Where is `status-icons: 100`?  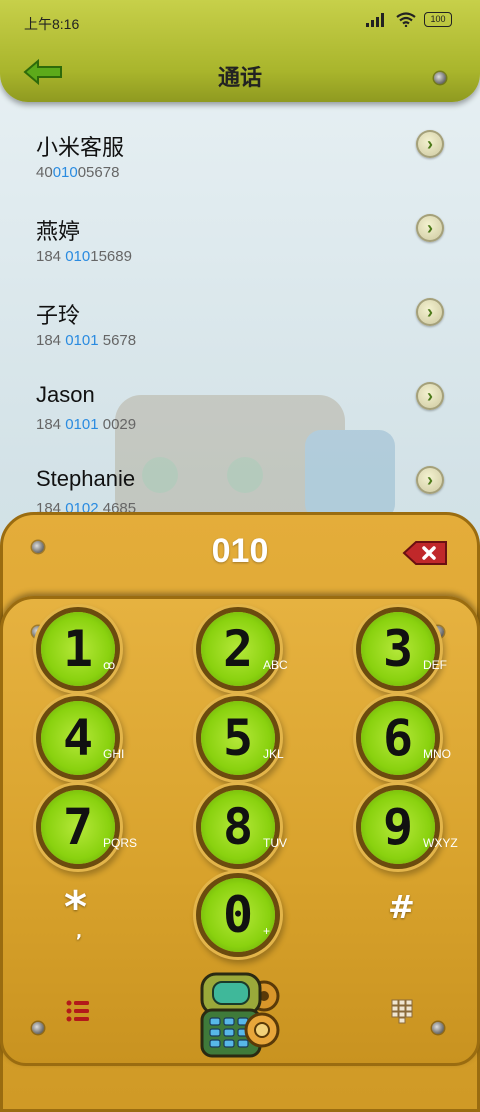 status-icons: 100 is located at coordinates (409, 19).